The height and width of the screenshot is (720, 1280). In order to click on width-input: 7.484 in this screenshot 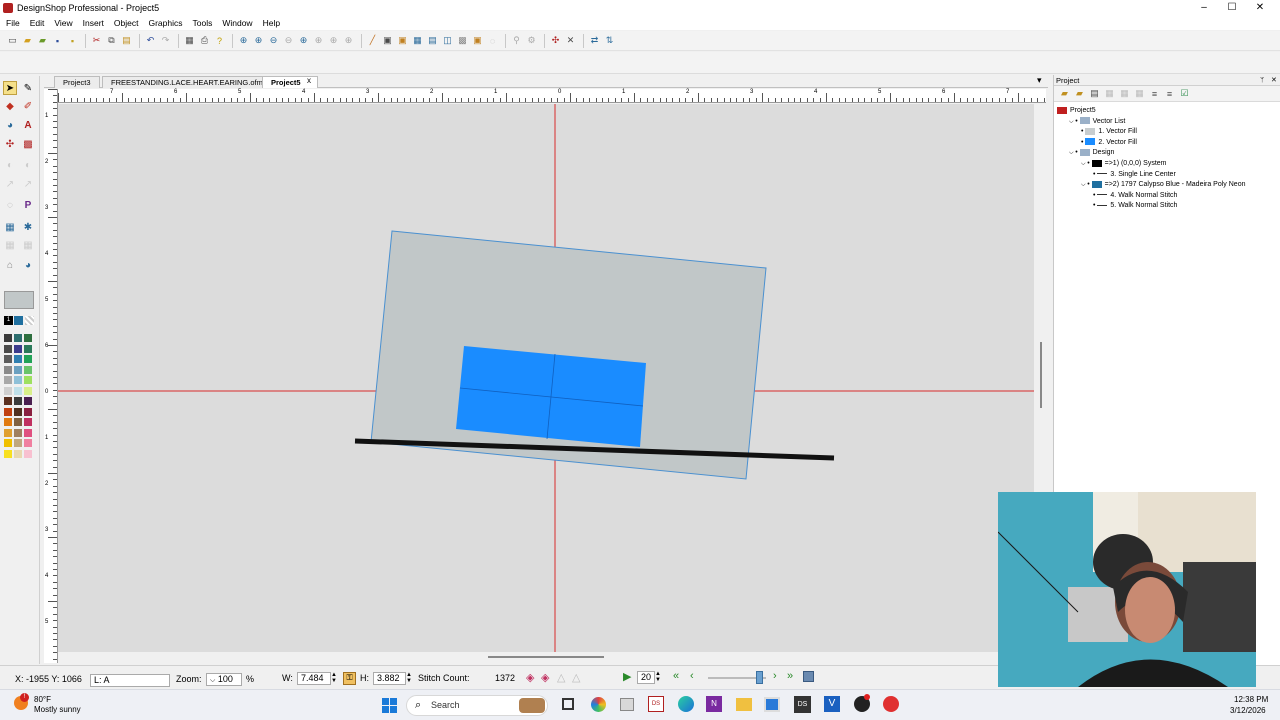, I will do `click(314, 678)`.